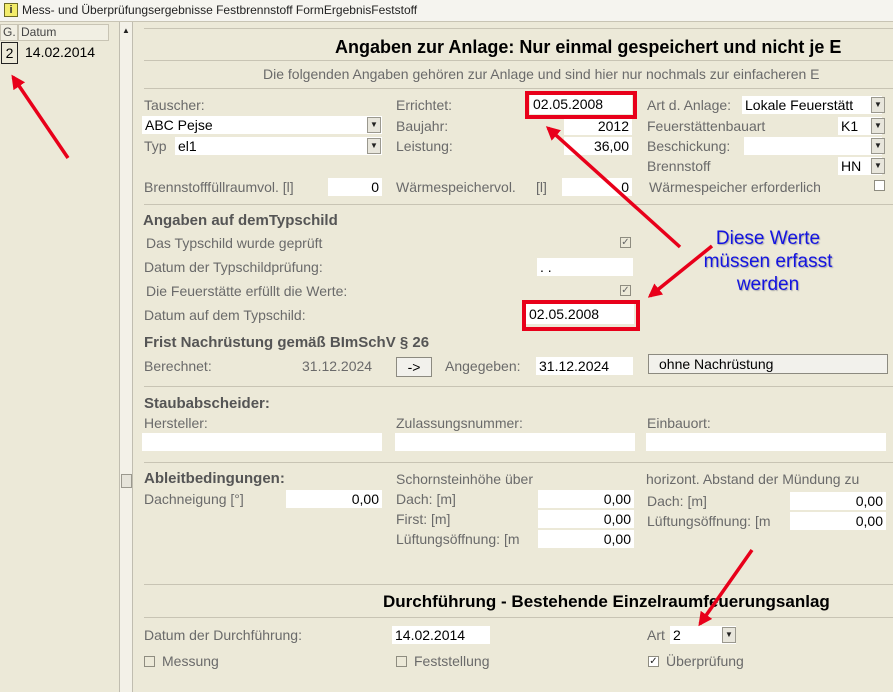  What do you see at coordinates (613, 187) in the screenshot?
I see `arrow-to-errichtet` at bounding box center [613, 187].